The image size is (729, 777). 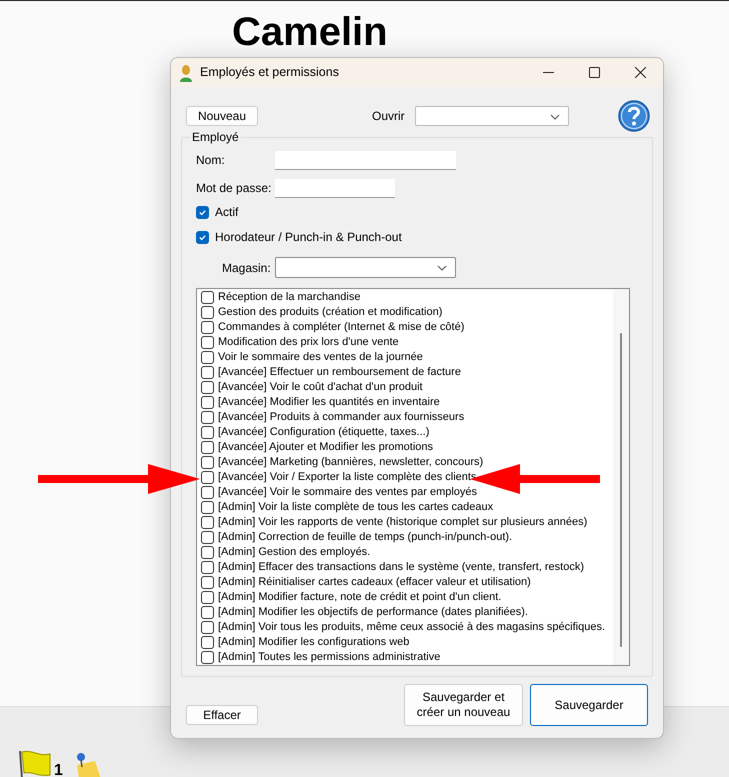 I want to click on save-and-new-button: Sauvegarder et créer un nouveau, so click(x=463, y=705).